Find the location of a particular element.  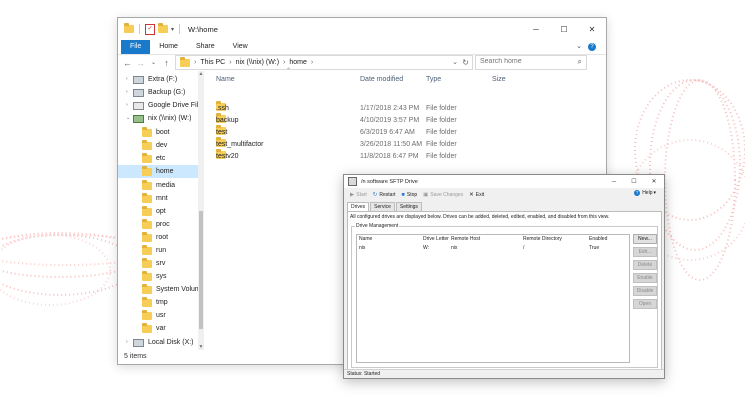

stop-label: Stop is located at coordinates (412, 194).